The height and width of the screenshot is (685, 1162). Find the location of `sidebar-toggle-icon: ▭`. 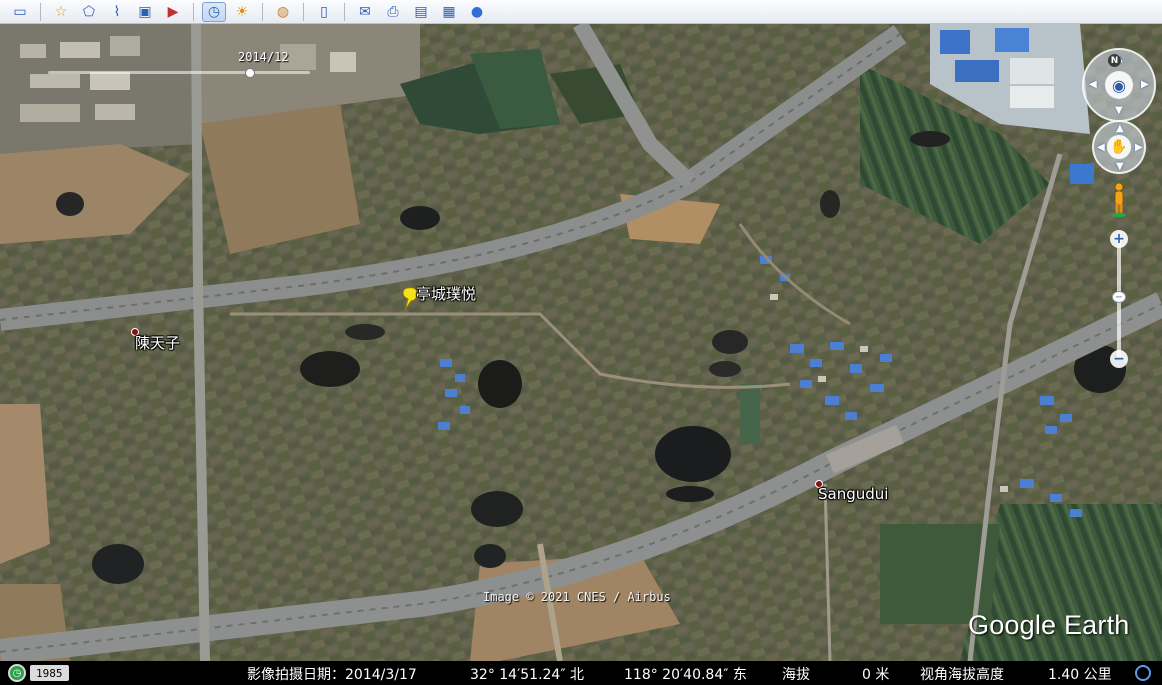

sidebar-toggle-icon: ▭ is located at coordinates (20, 12).